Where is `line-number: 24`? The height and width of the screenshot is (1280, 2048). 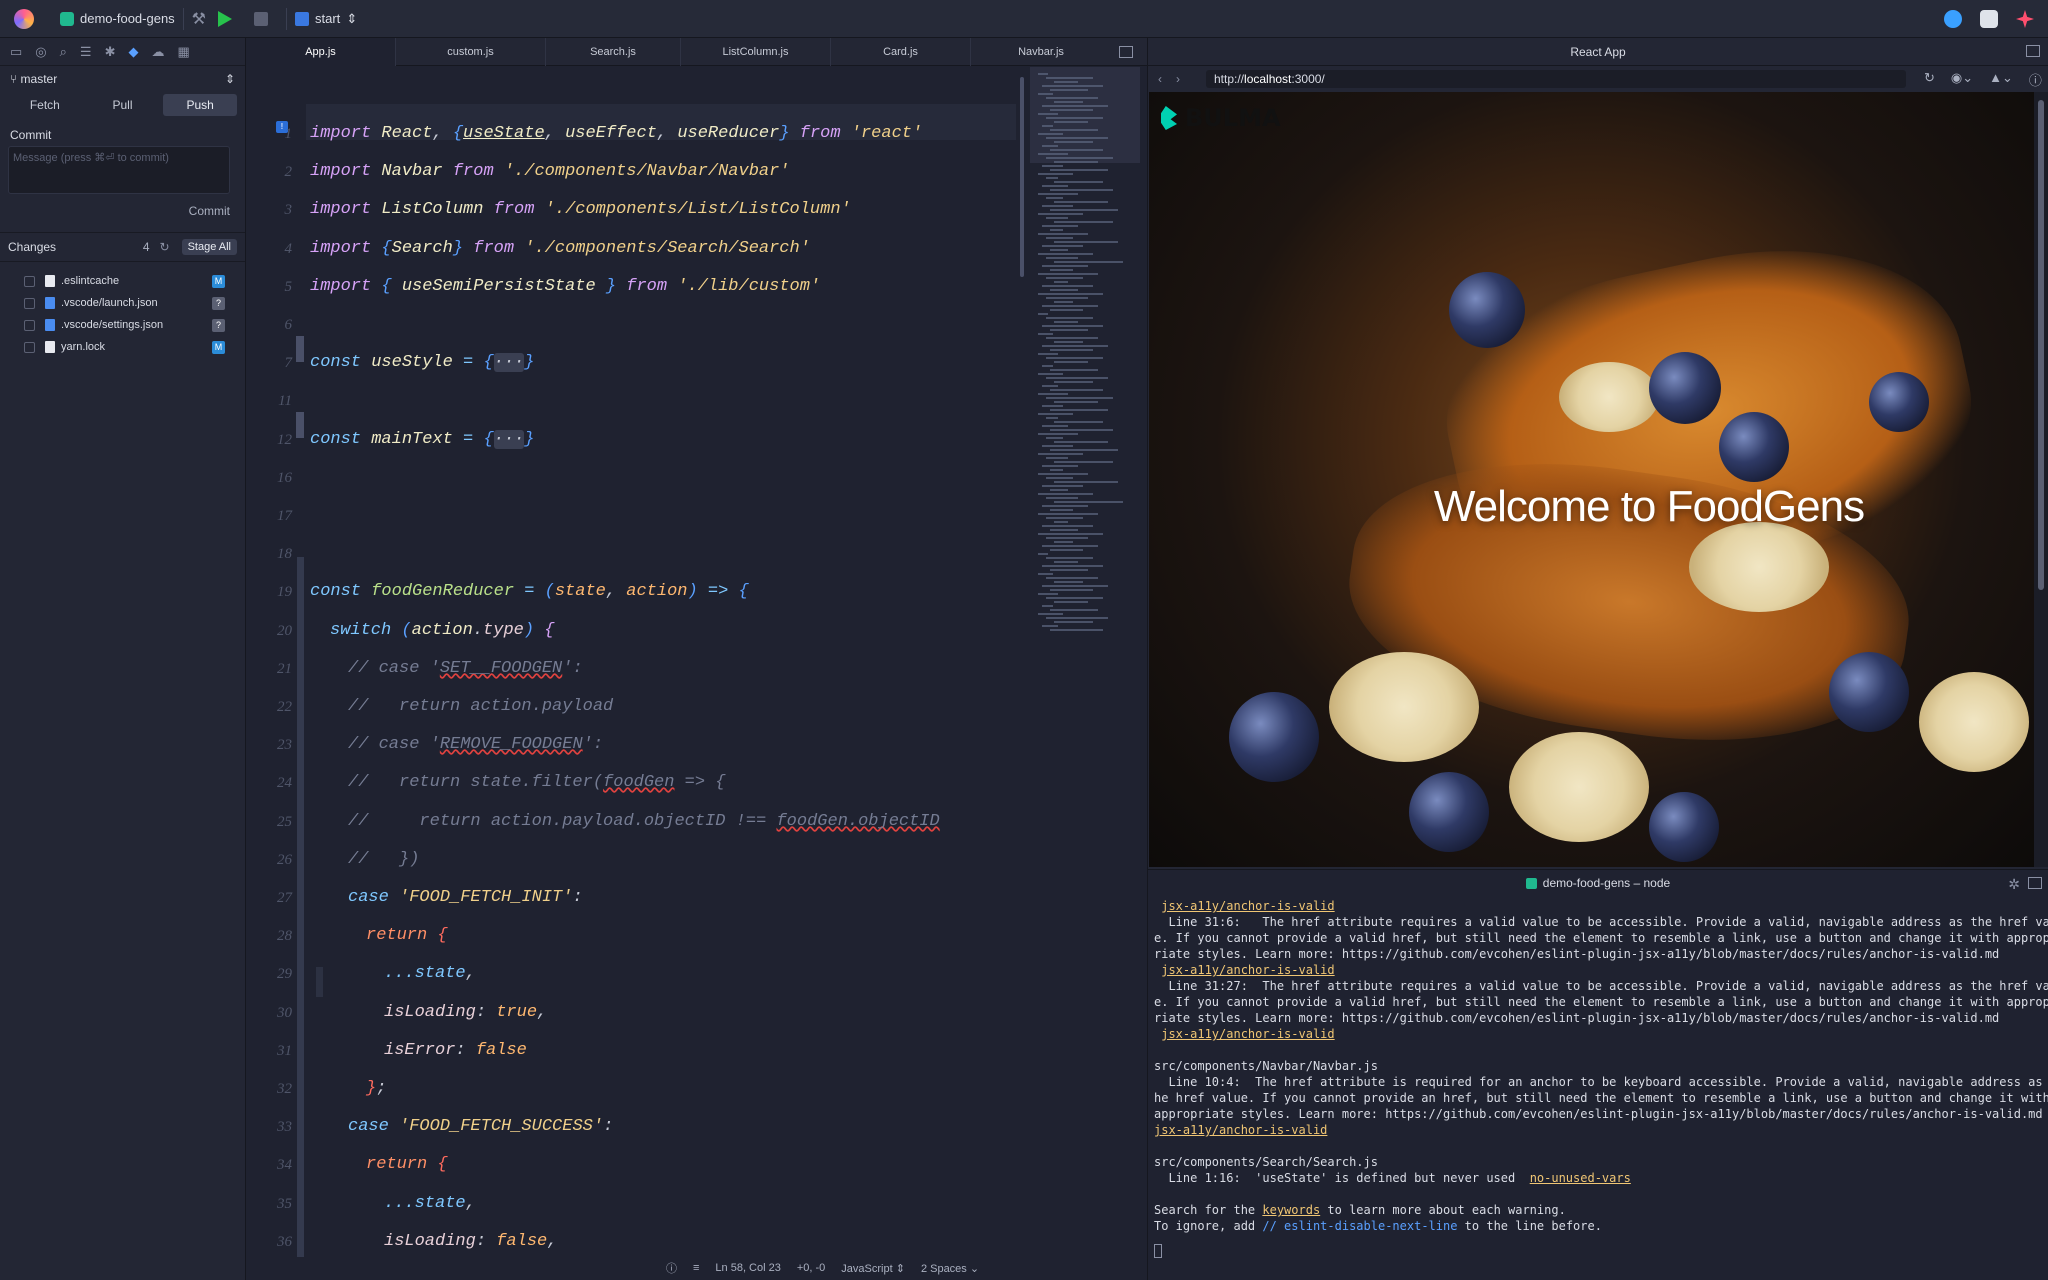
line-number: 24 is located at coordinates (284, 783).